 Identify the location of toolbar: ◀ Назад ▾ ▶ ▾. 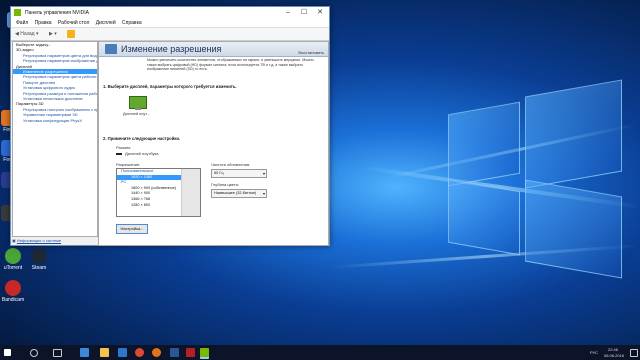
(170, 34).